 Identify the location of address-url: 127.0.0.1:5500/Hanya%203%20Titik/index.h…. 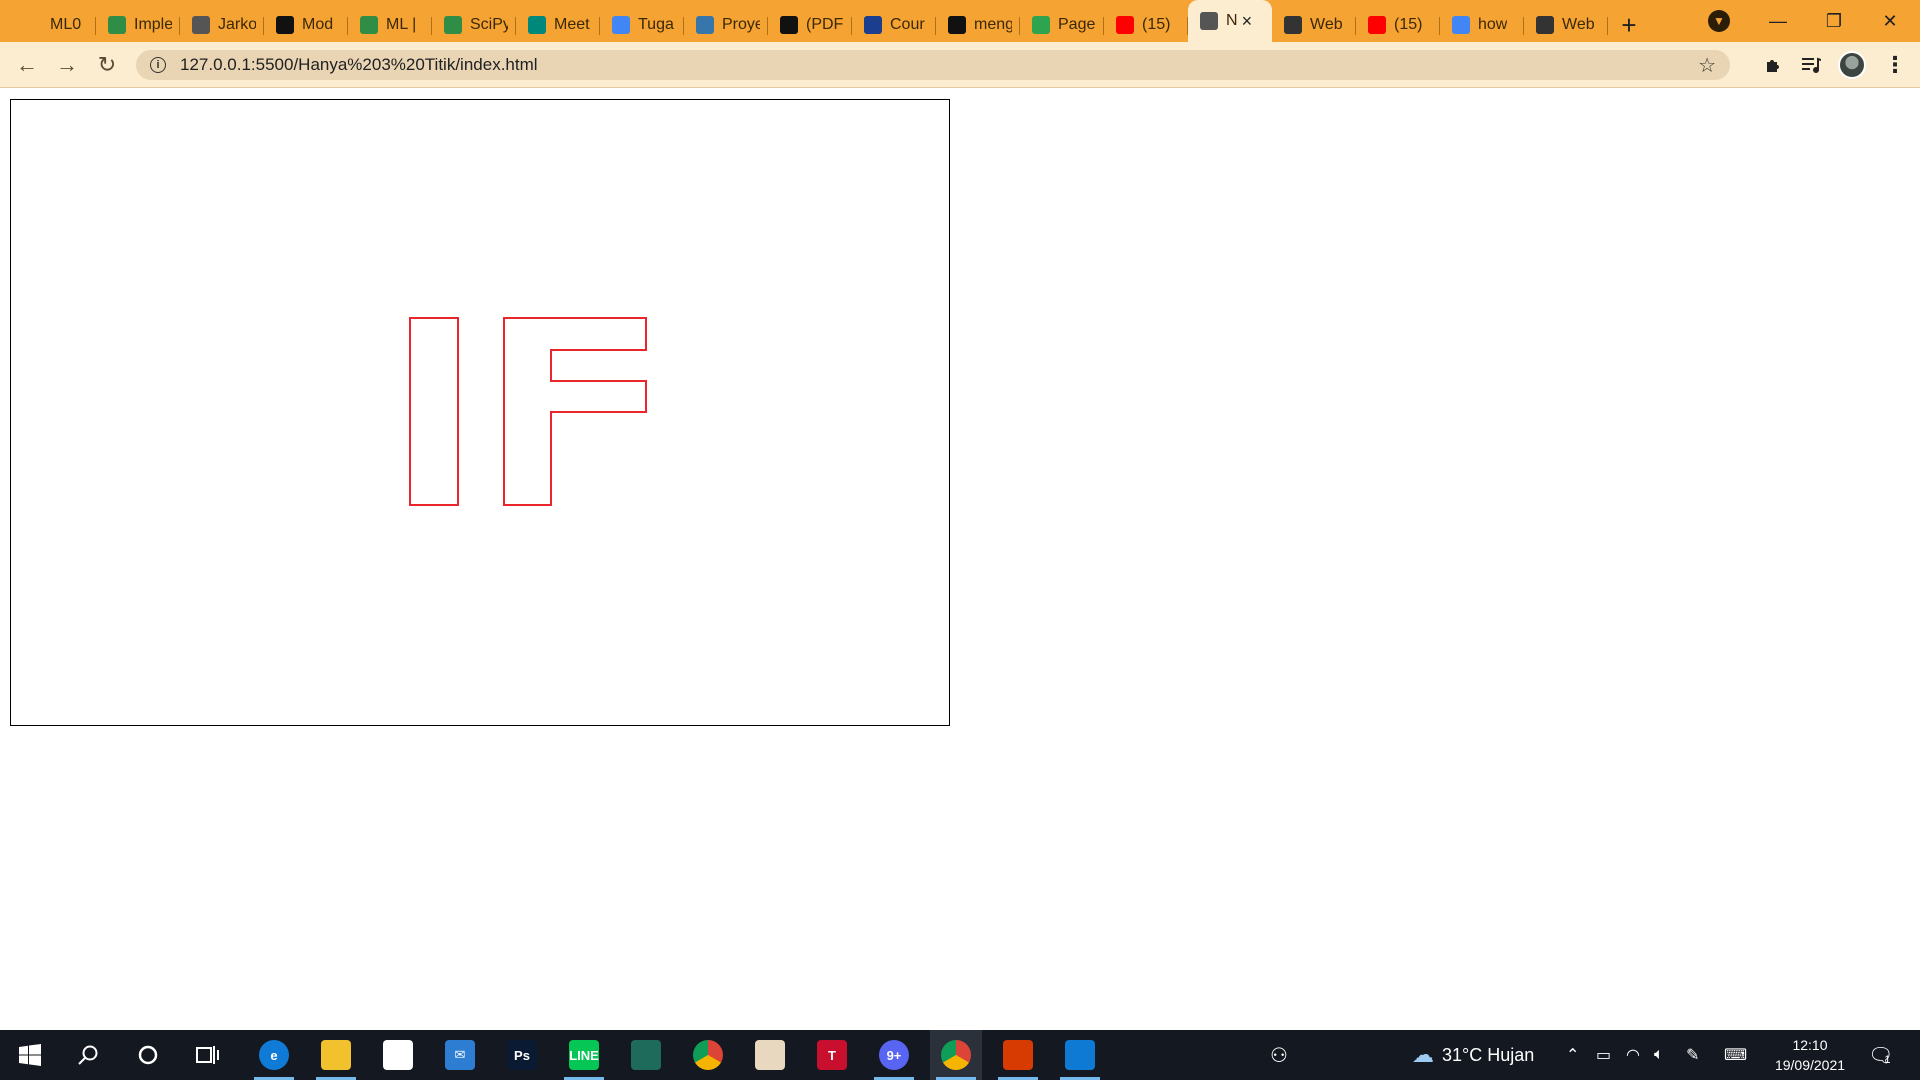
(359, 65).